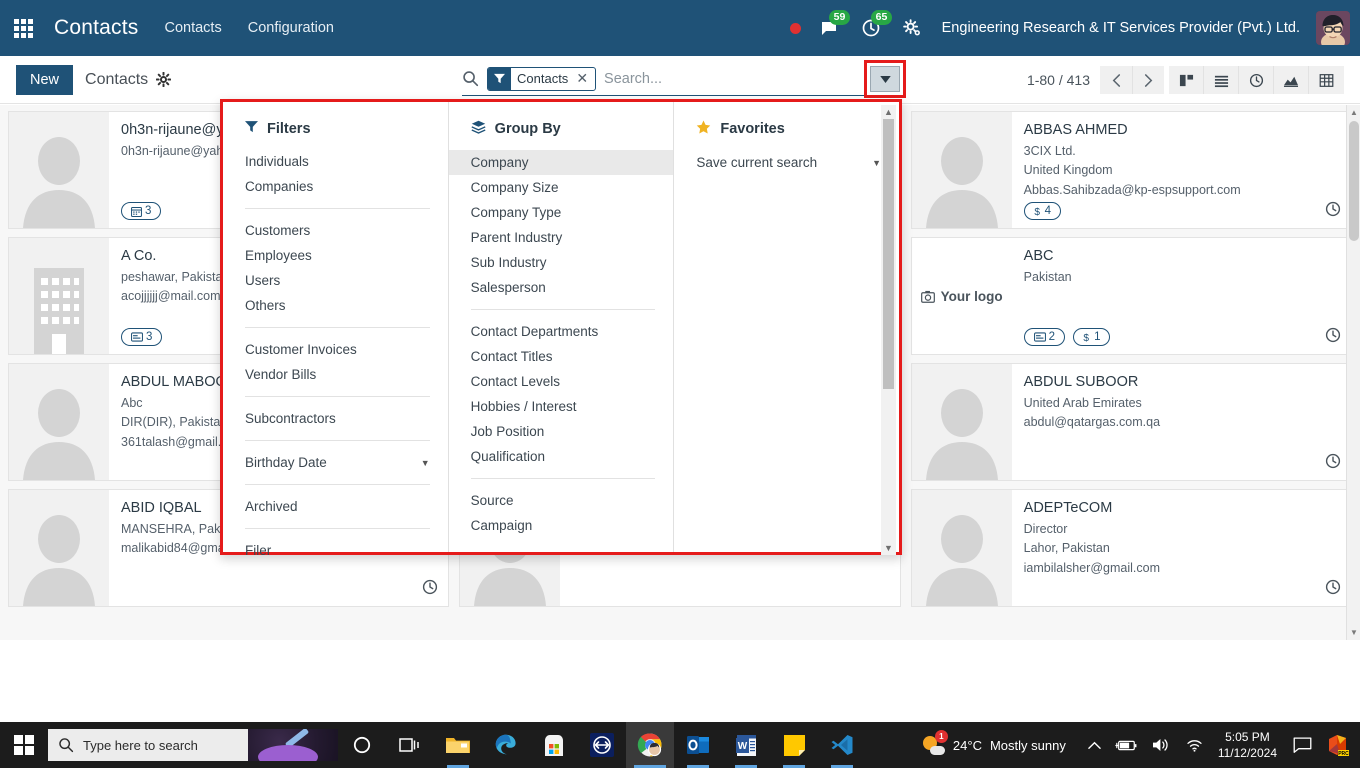 The width and height of the screenshot is (1360, 768). I want to click on menu-configuration: Configuration, so click(291, 28).